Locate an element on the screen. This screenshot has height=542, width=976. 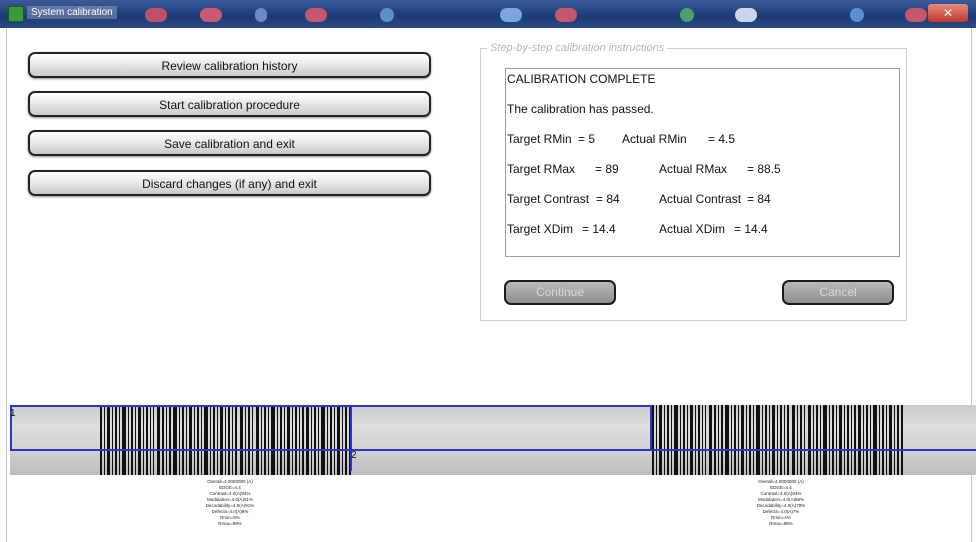
actual-rmin-label: Actual RMin is located at coordinates (654, 139).